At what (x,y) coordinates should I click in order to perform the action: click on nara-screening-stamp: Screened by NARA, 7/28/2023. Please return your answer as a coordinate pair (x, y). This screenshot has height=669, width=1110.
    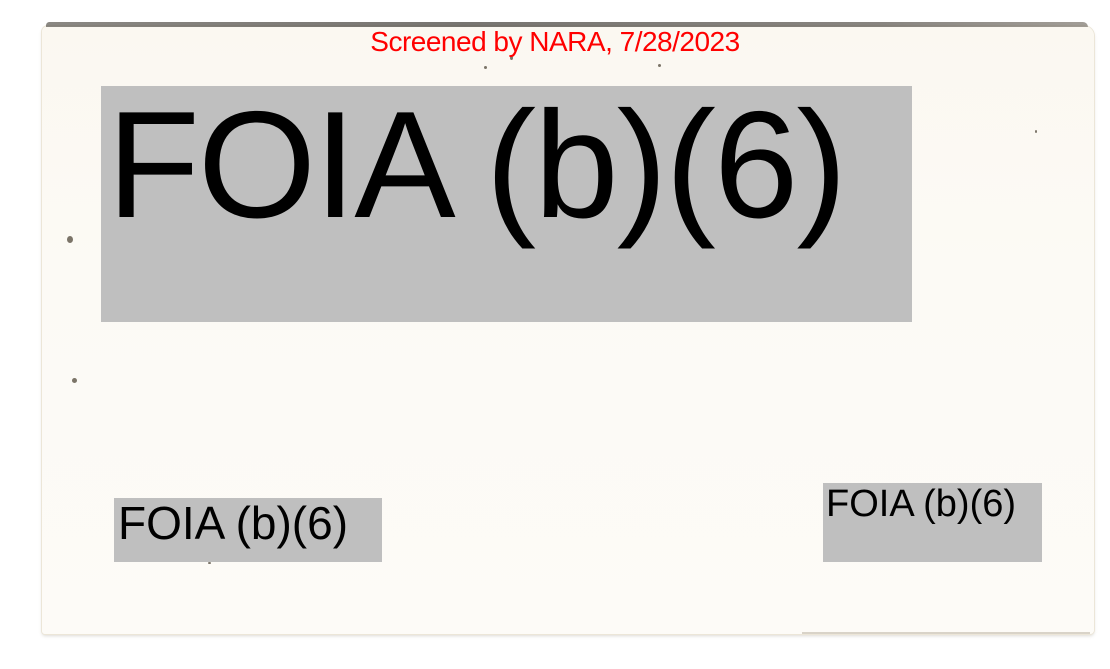
    Looking at the image, I should click on (555, 41).